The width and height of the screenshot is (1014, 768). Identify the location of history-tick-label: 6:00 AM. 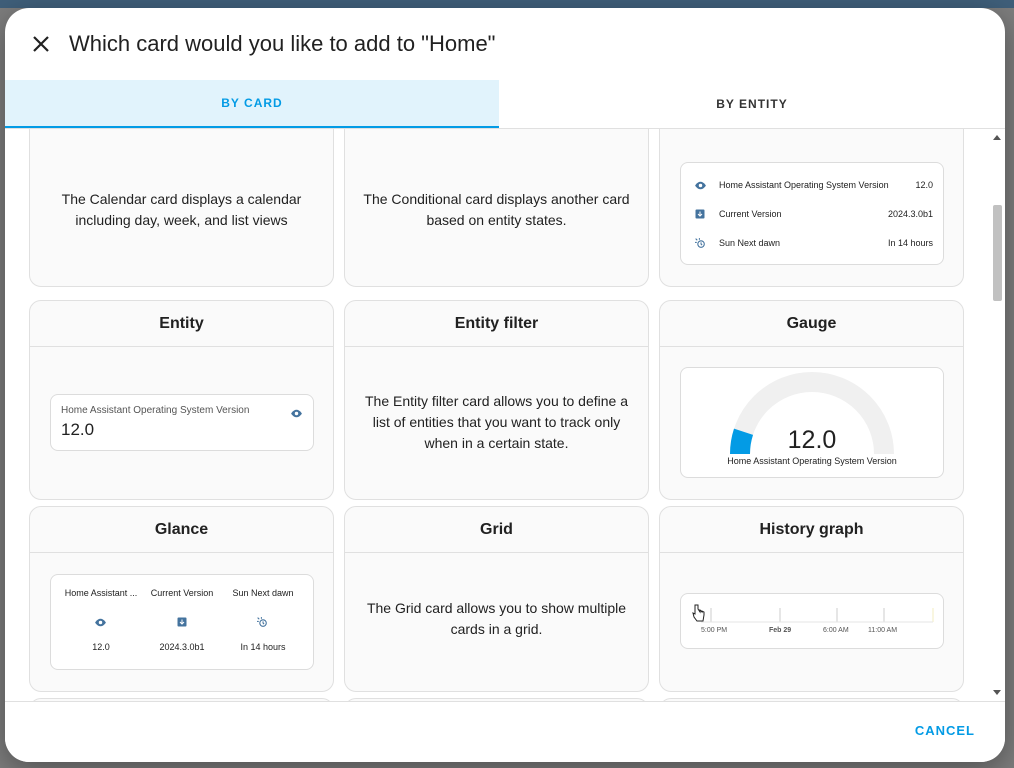
(836, 630).